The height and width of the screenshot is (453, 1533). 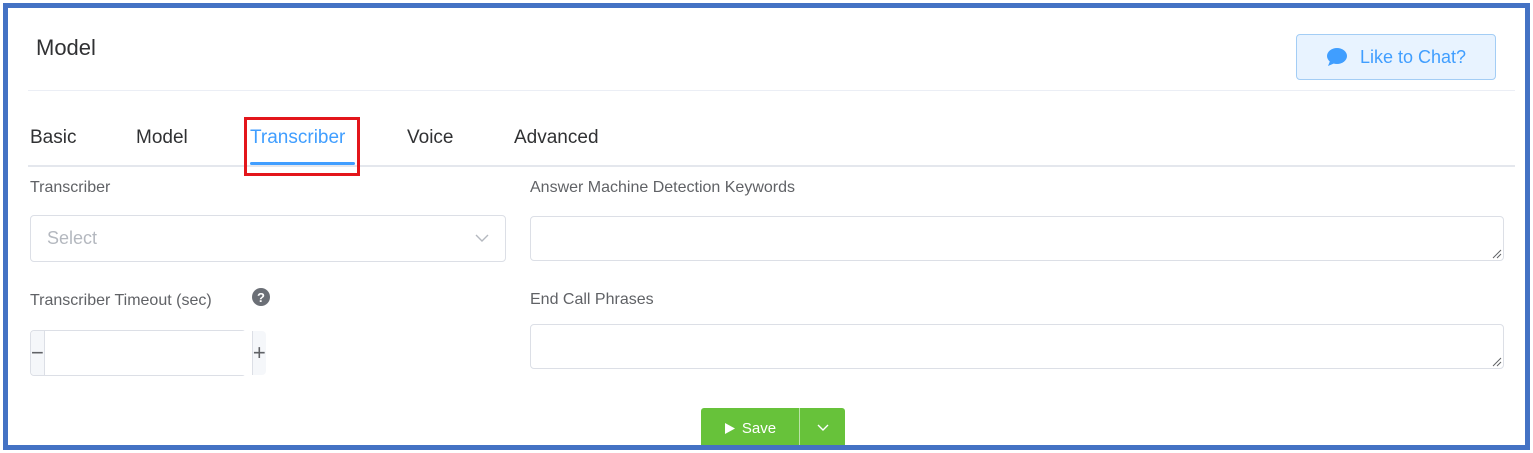 What do you see at coordinates (70, 187) in the screenshot?
I see `transcriber-label: Transcriber` at bounding box center [70, 187].